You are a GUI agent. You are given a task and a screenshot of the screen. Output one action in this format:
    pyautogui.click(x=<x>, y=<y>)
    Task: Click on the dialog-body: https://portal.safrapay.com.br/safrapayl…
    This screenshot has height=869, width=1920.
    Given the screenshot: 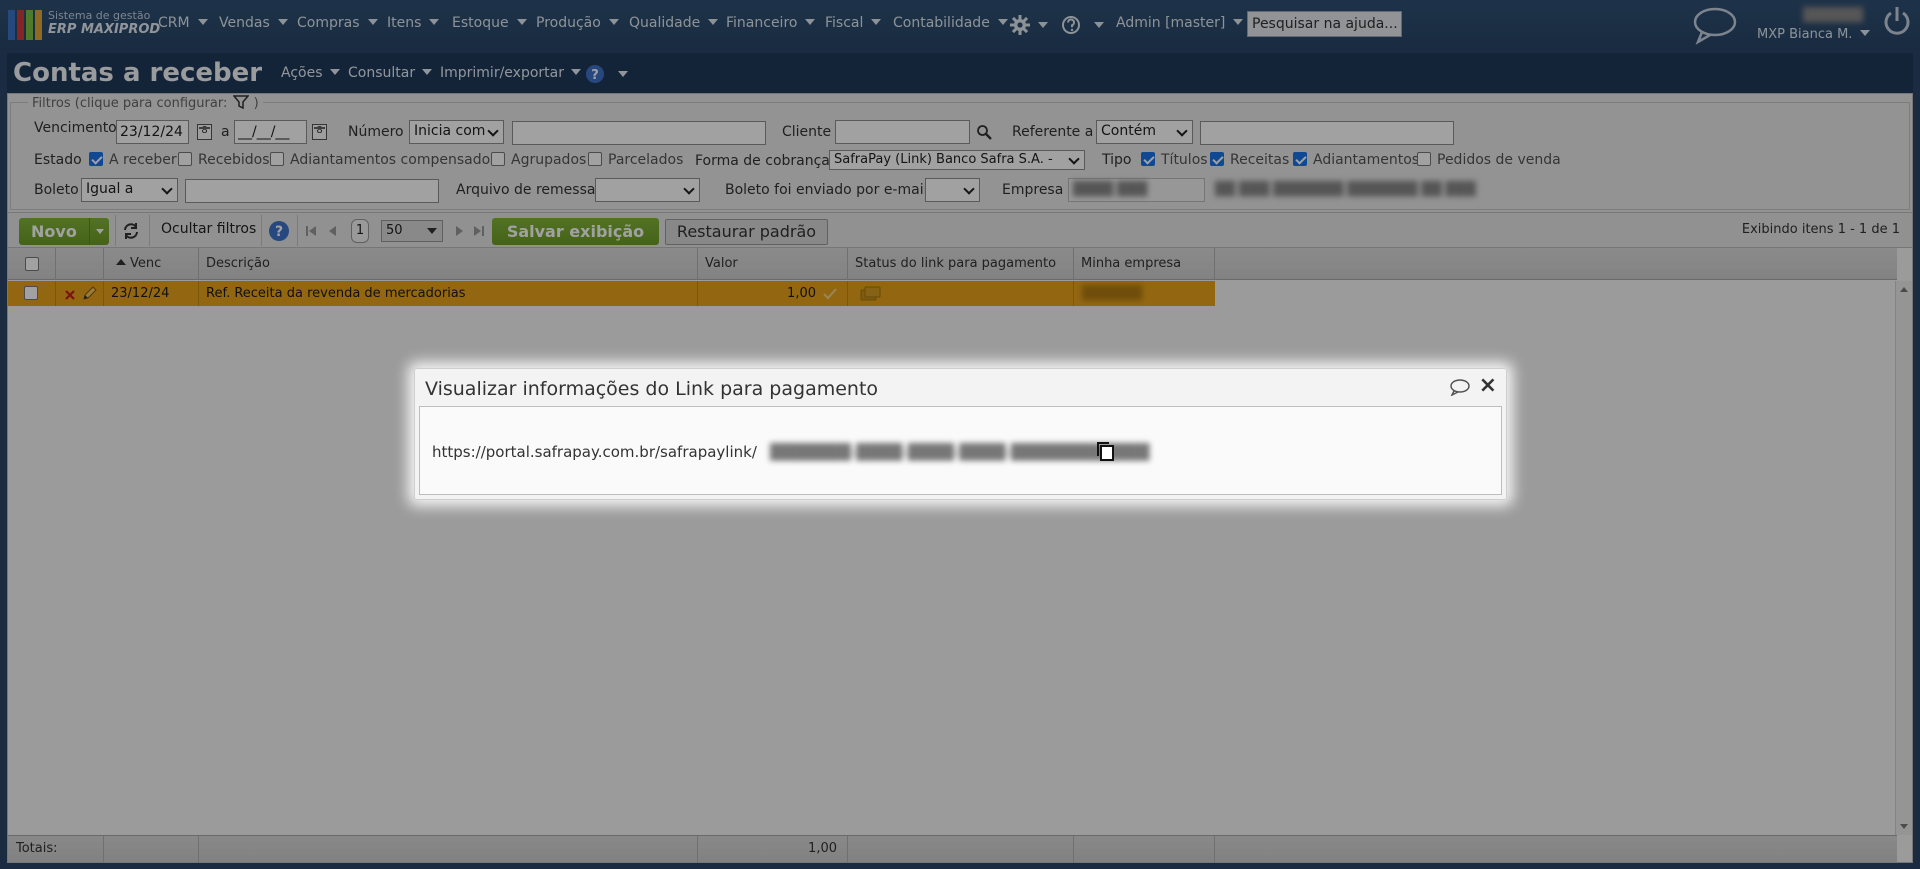 What is the action you would take?
    pyautogui.click(x=960, y=450)
    